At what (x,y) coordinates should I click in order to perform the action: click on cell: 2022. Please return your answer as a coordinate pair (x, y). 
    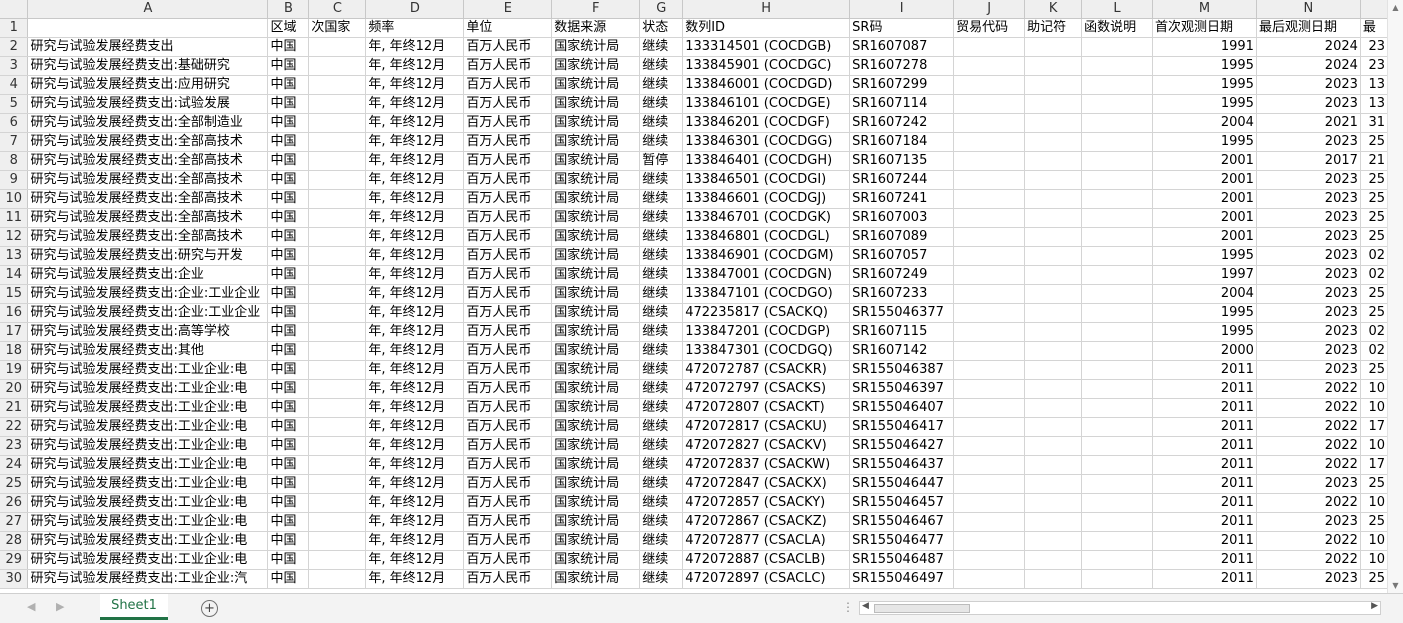
    Looking at the image, I should click on (1308, 503).